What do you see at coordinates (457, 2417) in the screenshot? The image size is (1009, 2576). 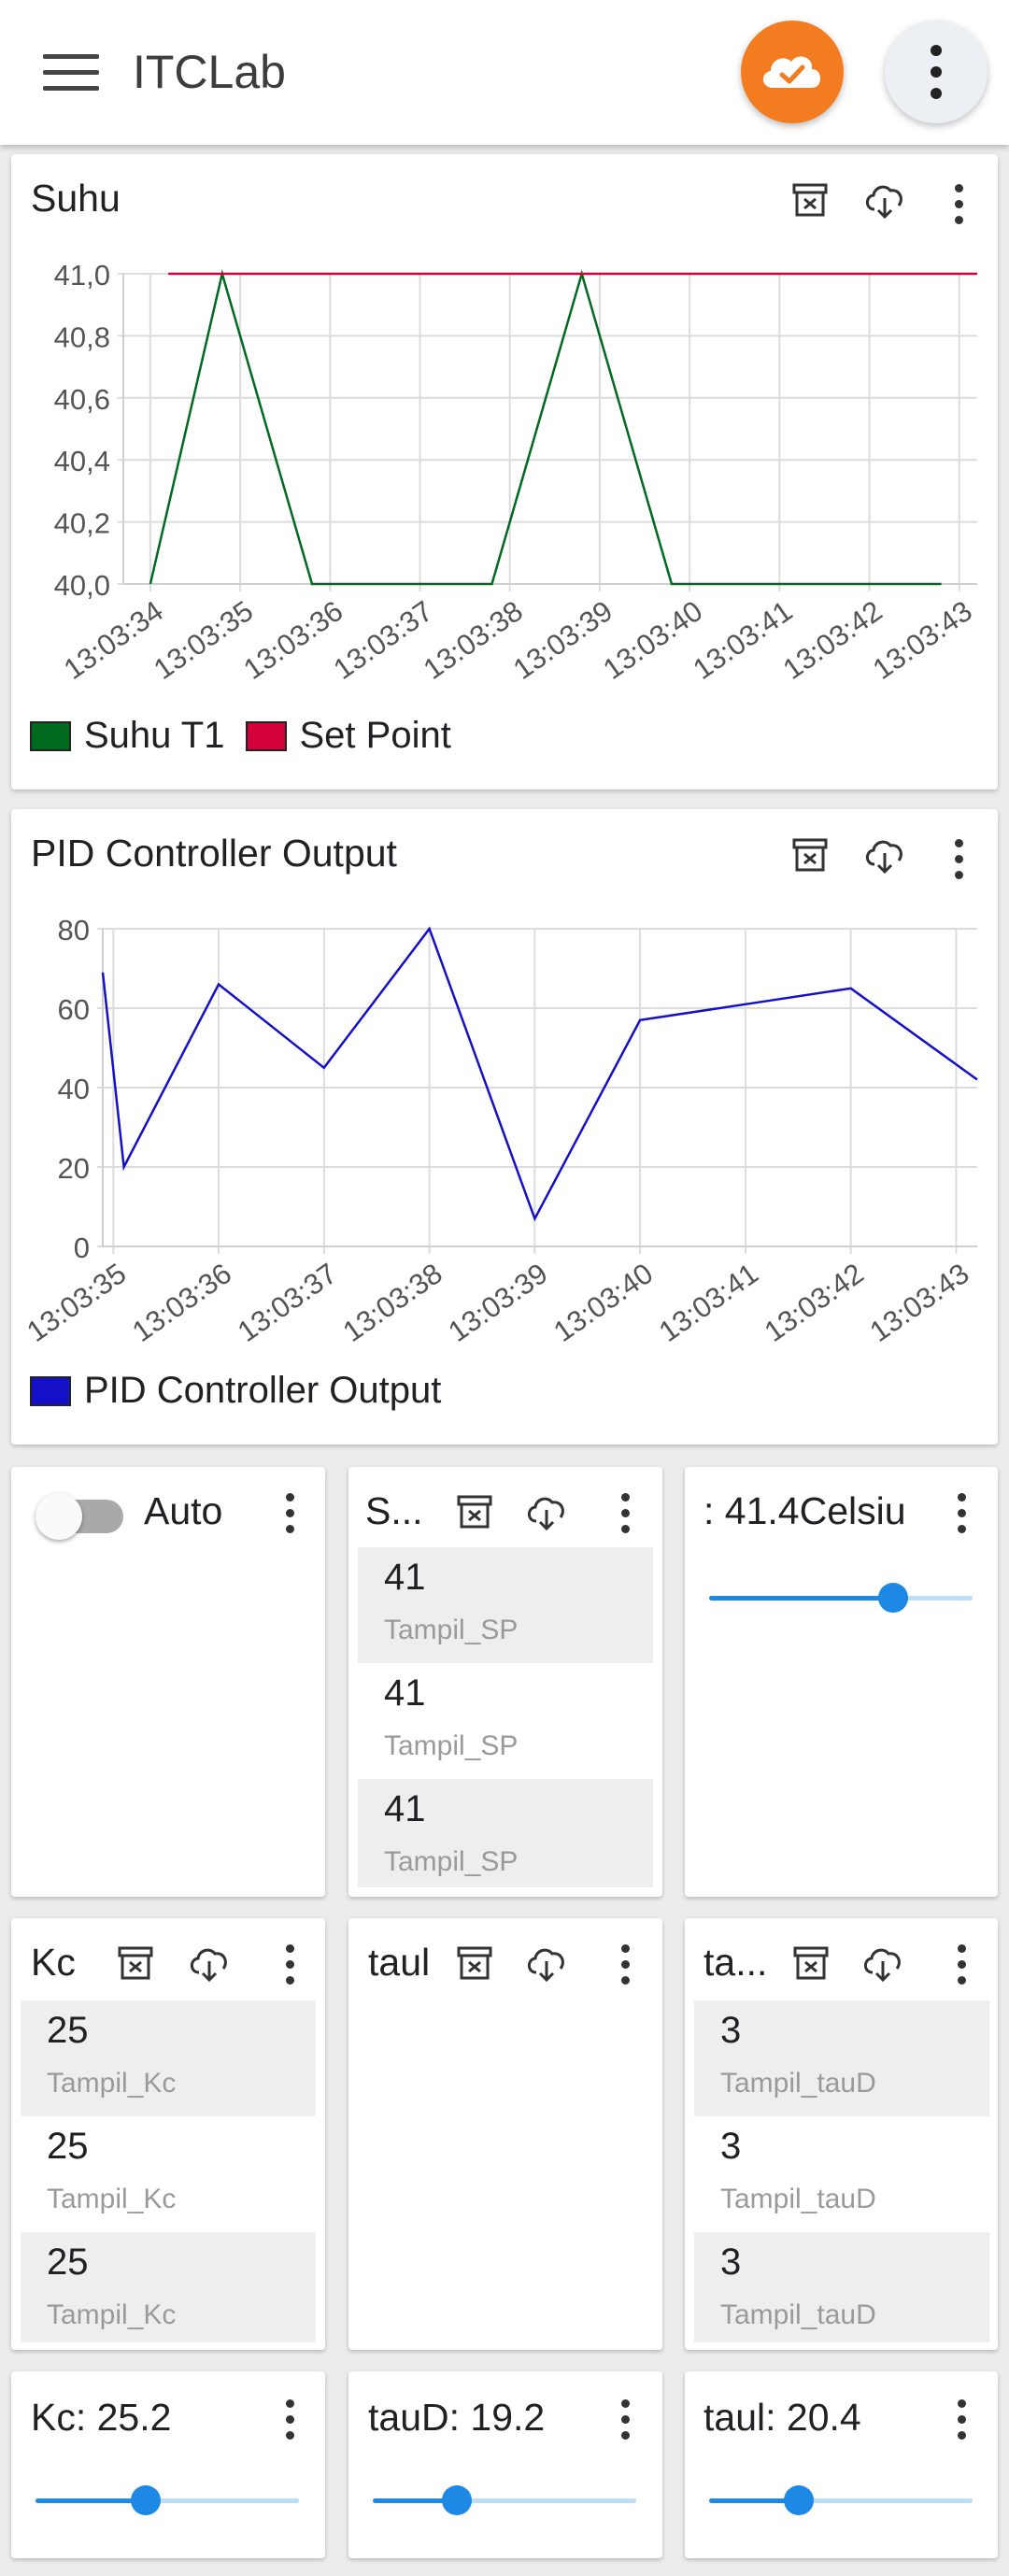 I see `card-title: tauD: 19.2` at bounding box center [457, 2417].